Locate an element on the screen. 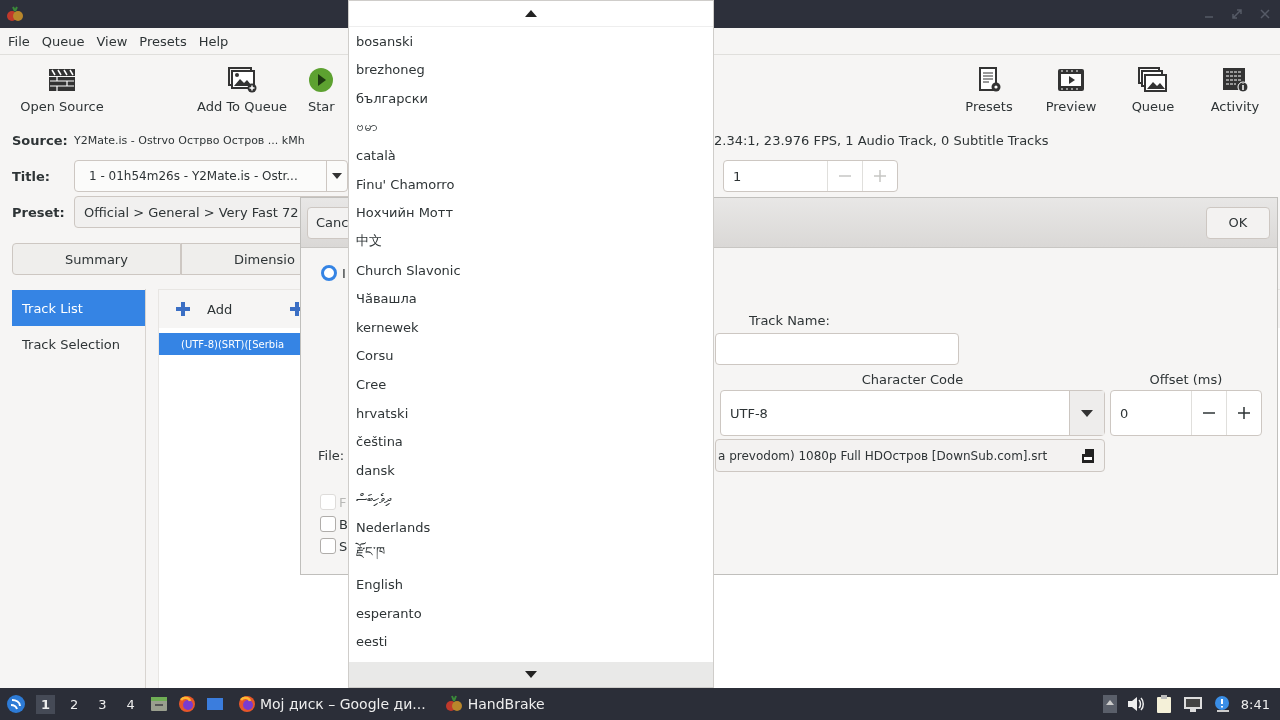 The image size is (1280, 720). source-info: 2.34:1, 23.976 FPS, 1 Audio Track, 0 Subtitle Tracks is located at coordinates (882, 140).